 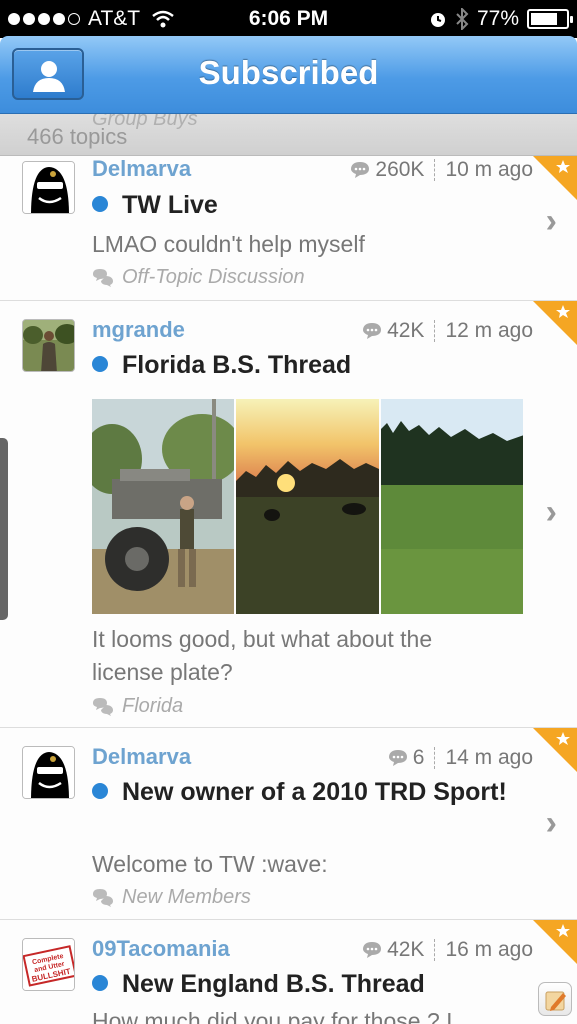 What do you see at coordinates (550, 19) in the screenshot?
I see `battery-icon` at bounding box center [550, 19].